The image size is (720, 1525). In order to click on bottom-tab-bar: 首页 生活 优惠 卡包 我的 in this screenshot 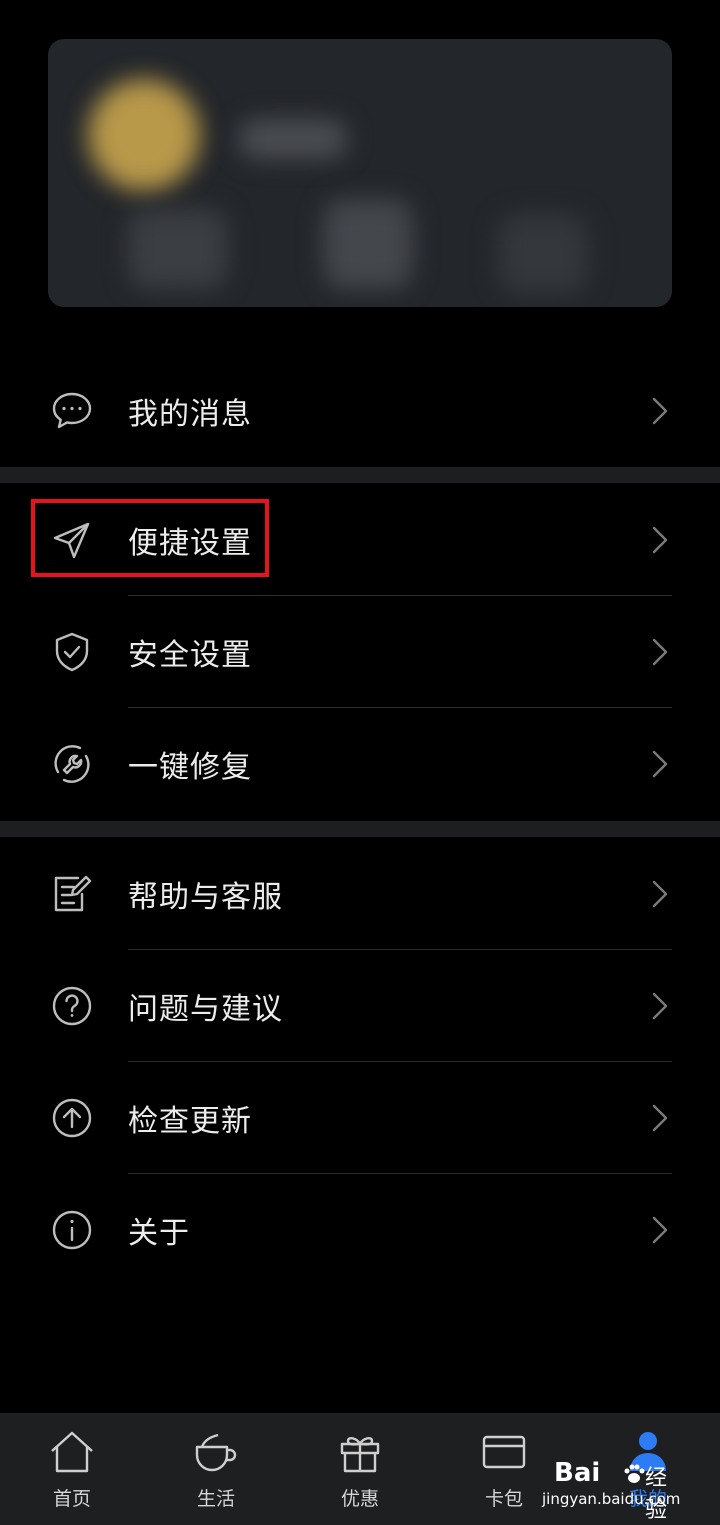, I will do `click(360, 1469)`.